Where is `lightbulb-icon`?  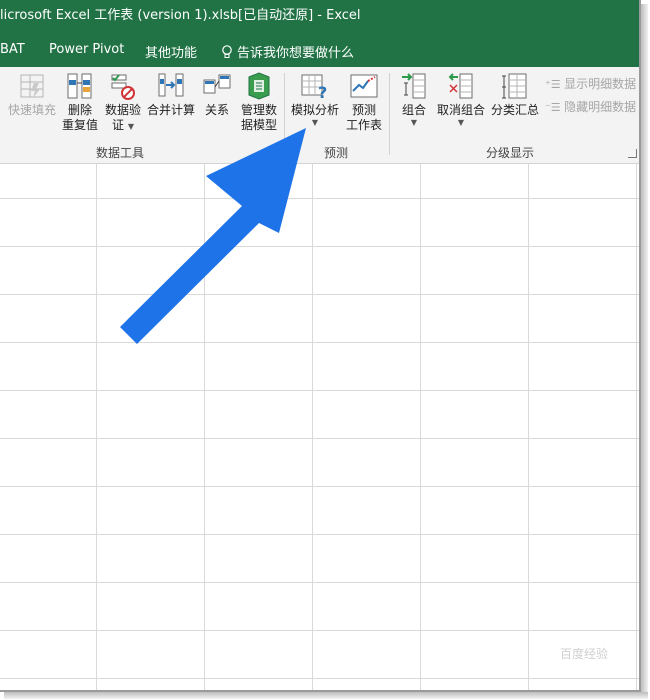
lightbulb-icon is located at coordinates (227, 51).